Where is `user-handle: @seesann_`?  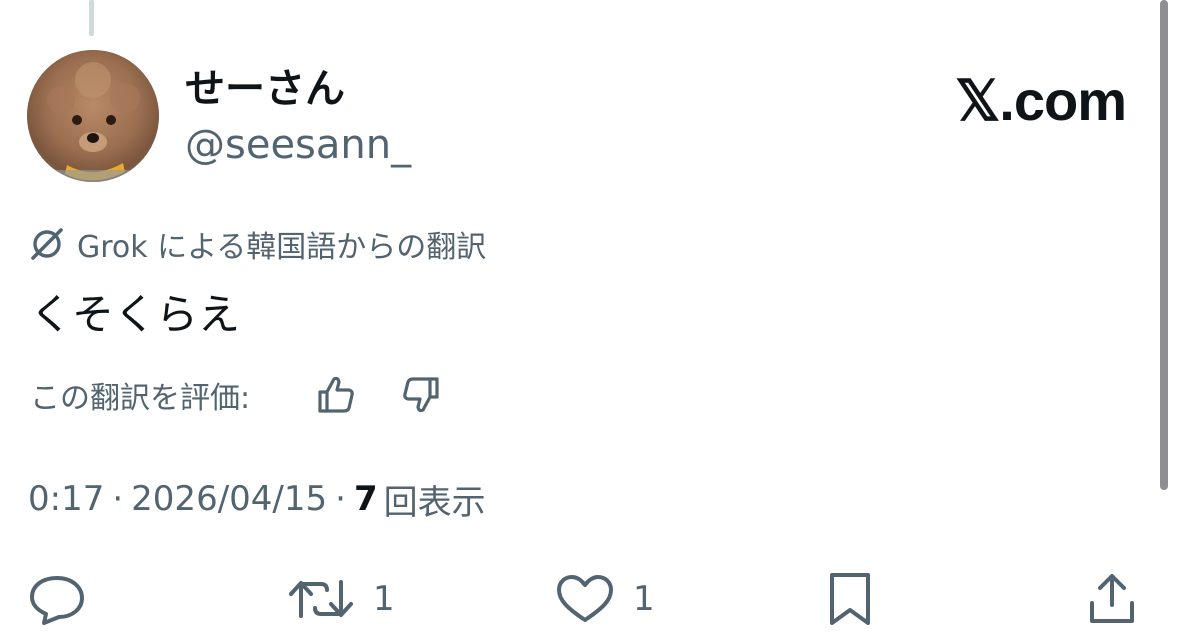 user-handle: @seesann_ is located at coordinates (298, 145).